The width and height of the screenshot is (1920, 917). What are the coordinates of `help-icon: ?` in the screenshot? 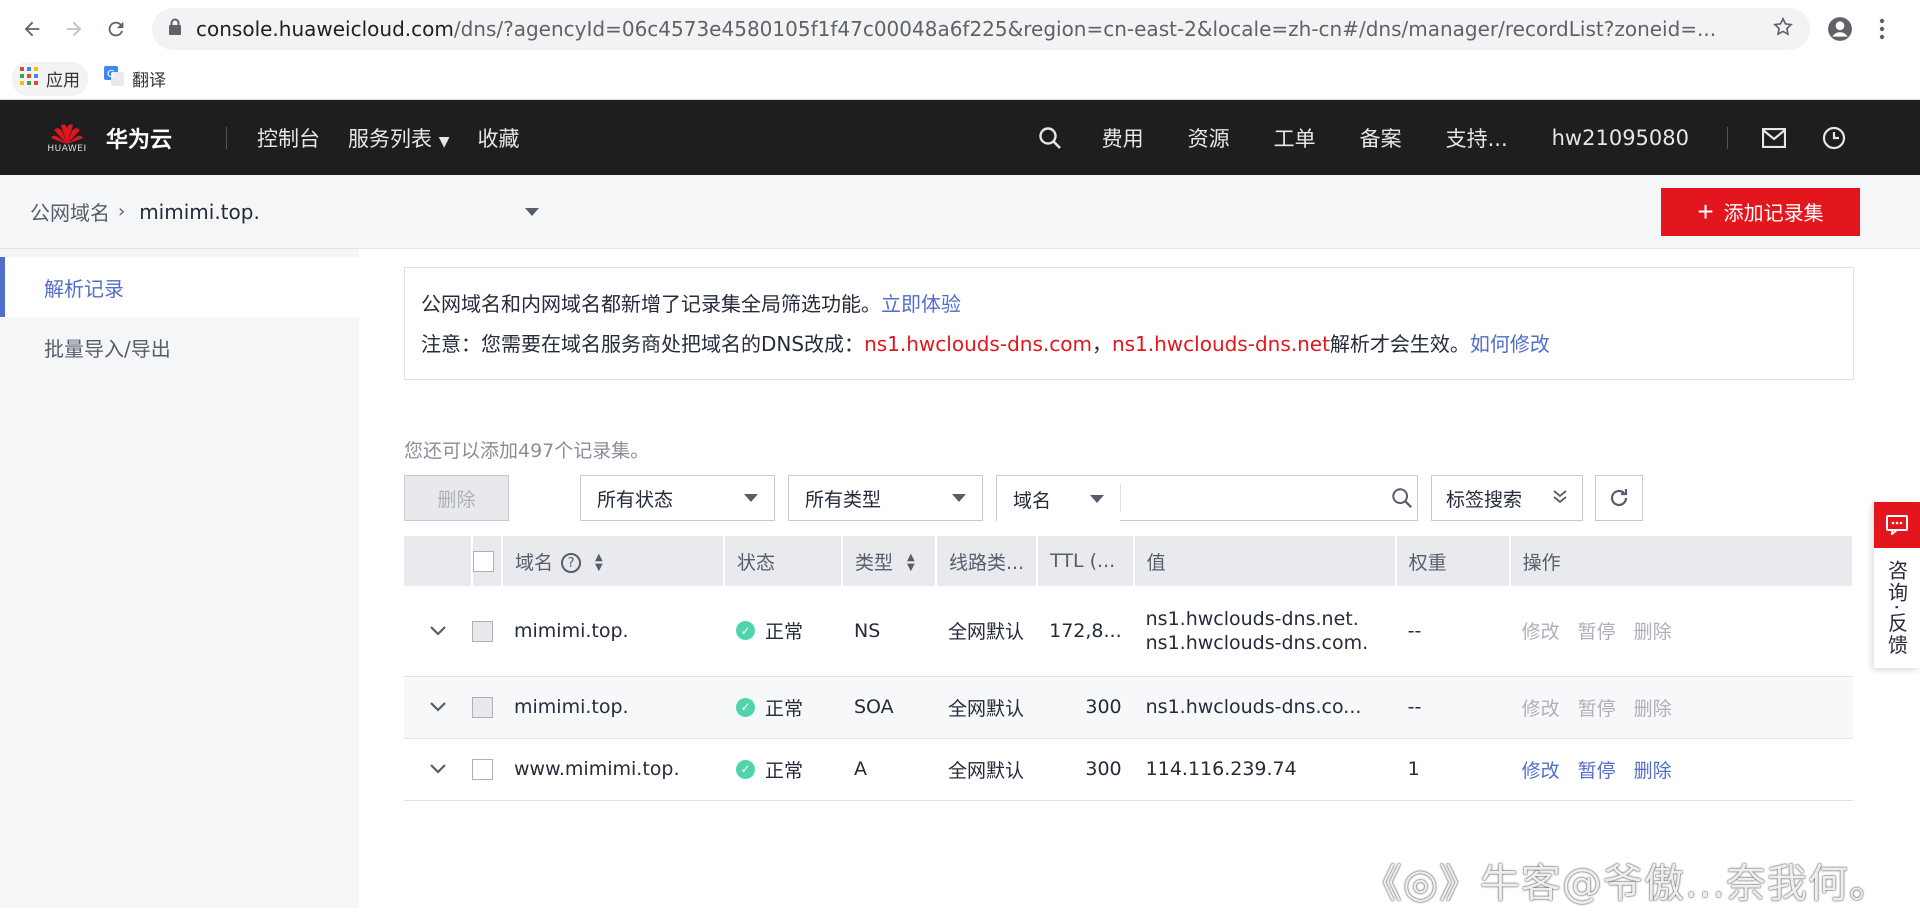 It's located at (571, 563).